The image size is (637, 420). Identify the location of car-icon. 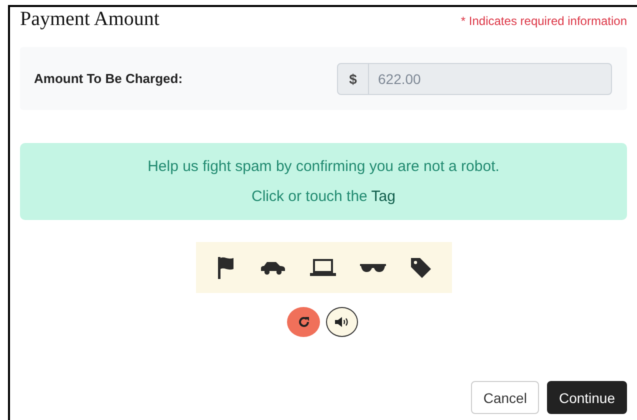
(273, 267).